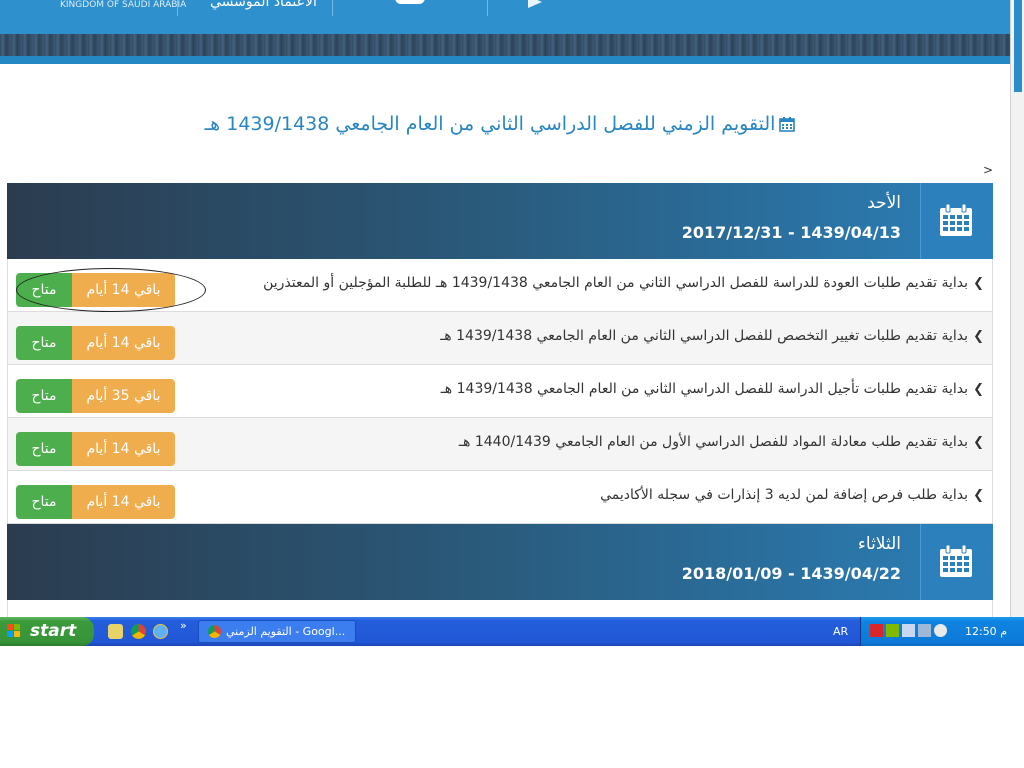 The image size is (1024, 768). I want to click on start-label: start, so click(53, 631).